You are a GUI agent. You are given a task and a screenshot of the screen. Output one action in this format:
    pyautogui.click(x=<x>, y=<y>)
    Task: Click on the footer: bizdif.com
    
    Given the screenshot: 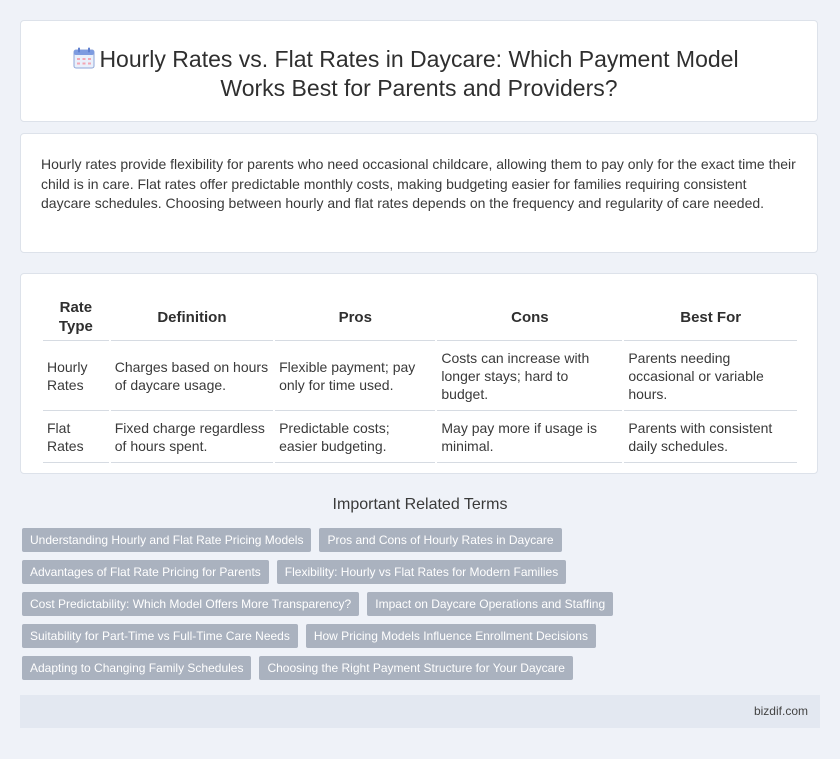 What is the action you would take?
    pyautogui.click(x=420, y=711)
    